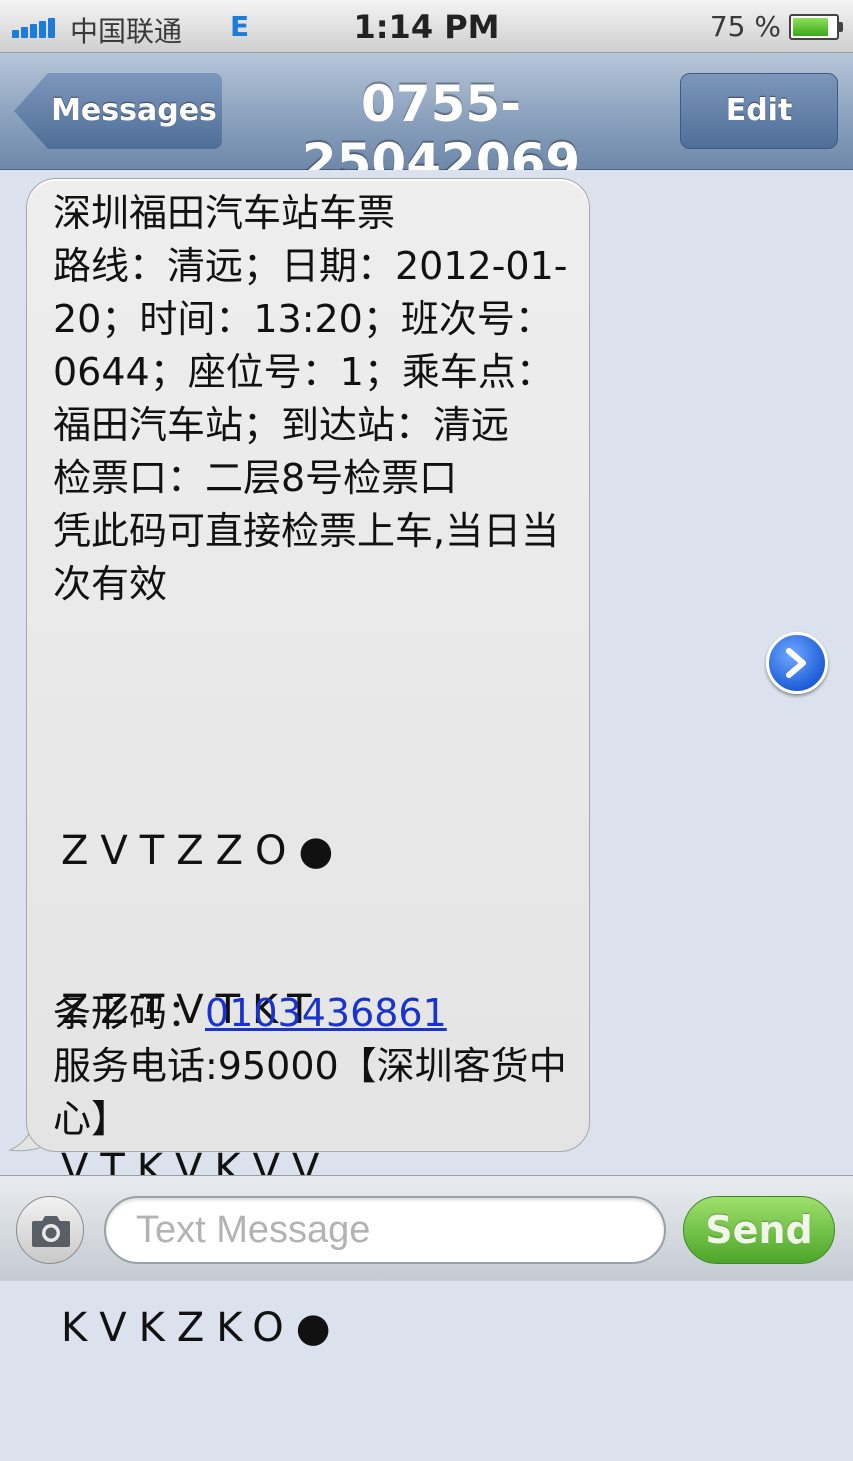 This screenshot has width=853, height=1461. Describe the element at coordinates (129, 1013) in the screenshot. I see `barcode-label: 条形码：` at that location.